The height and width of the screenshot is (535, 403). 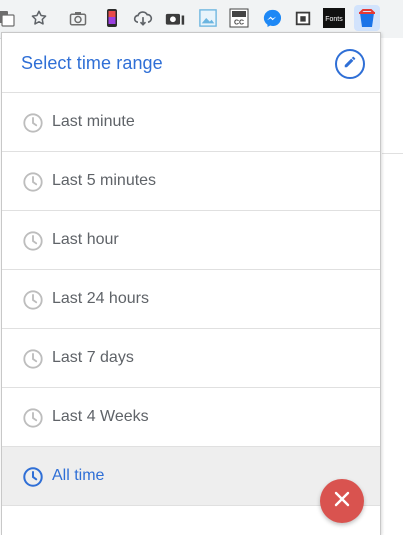 I want to click on range-item-last-5-minutes: Last 5 minutes, so click(x=191, y=181).